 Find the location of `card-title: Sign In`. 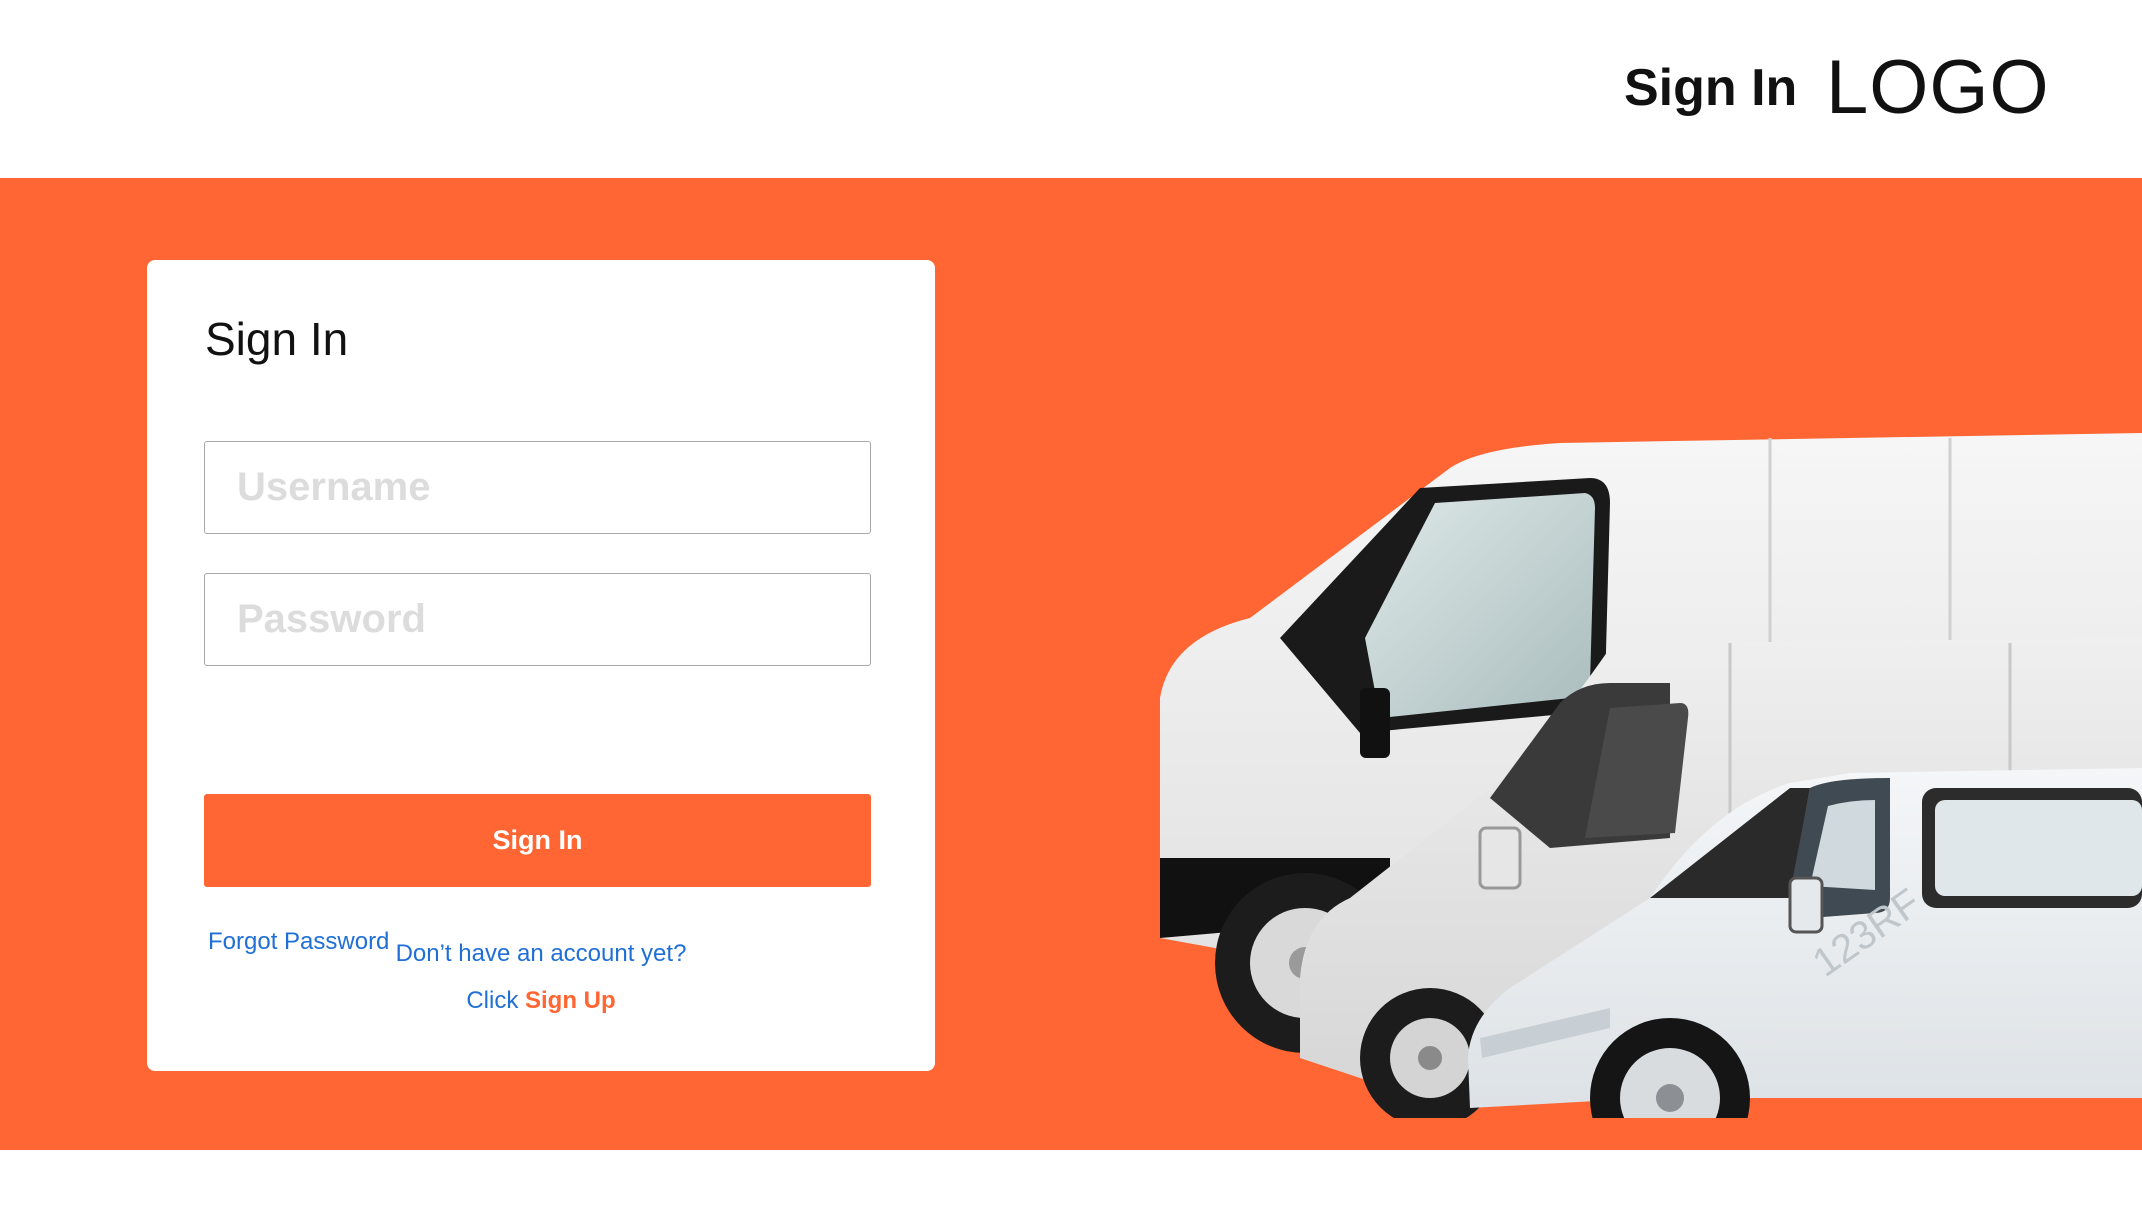

card-title: Sign In is located at coordinates (277, 339).